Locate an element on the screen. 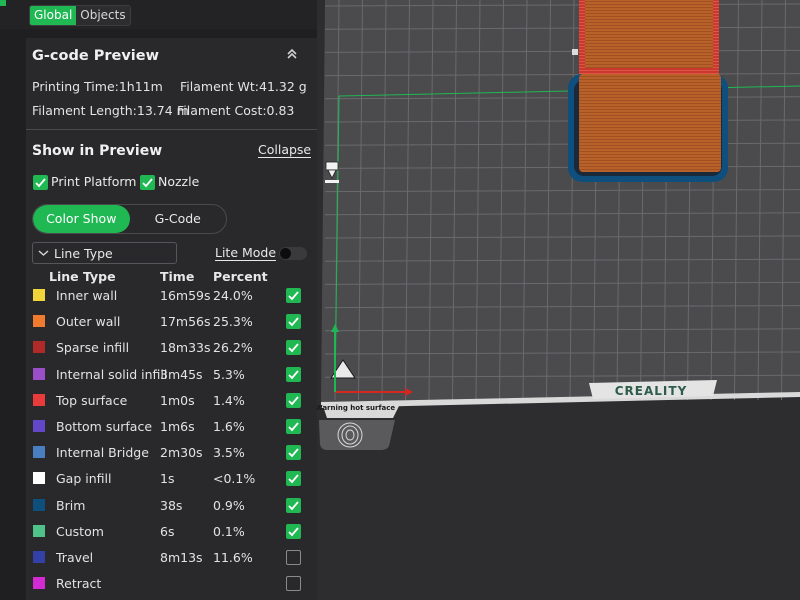 The height and width of the screenshot is (600, 800). line-type-name: Travel is located at coordinates (75, 557).